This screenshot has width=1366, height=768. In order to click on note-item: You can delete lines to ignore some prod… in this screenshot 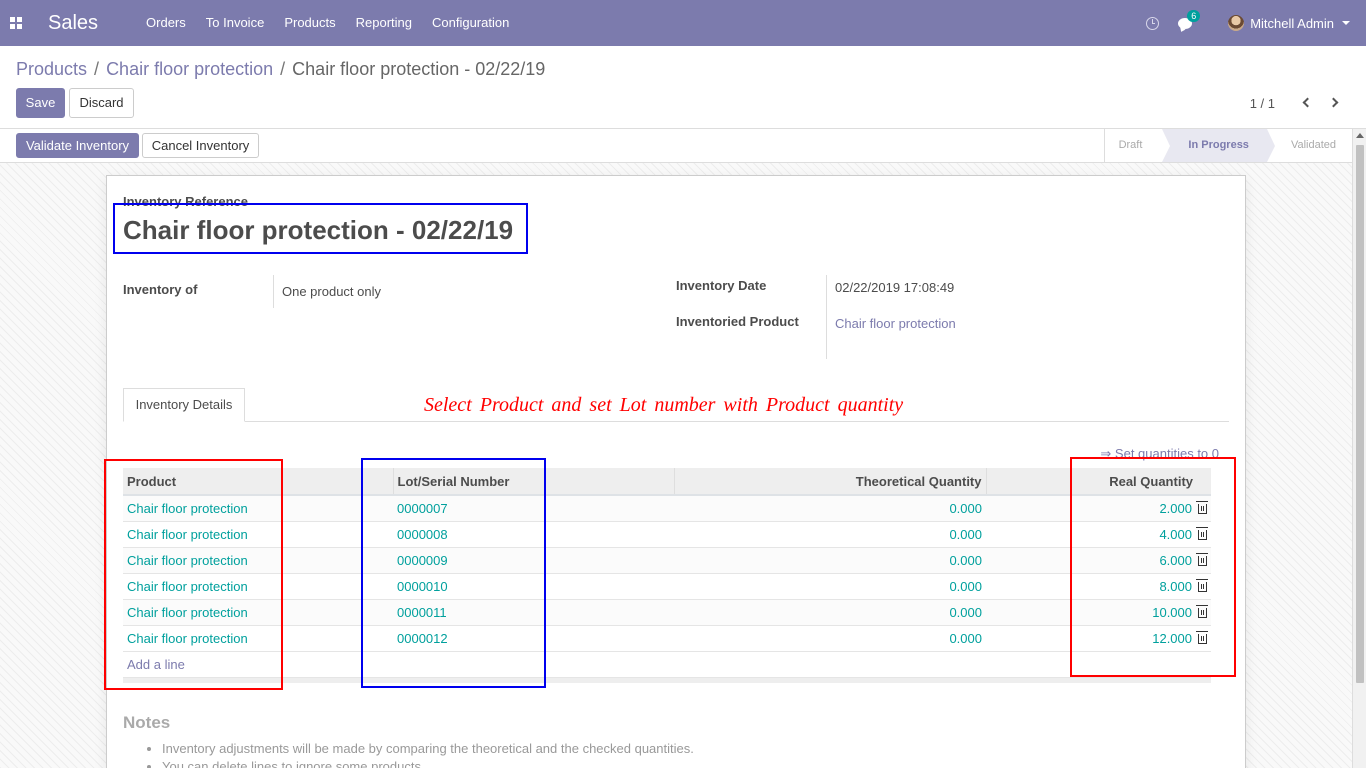, I will do `click(428, 763)`.